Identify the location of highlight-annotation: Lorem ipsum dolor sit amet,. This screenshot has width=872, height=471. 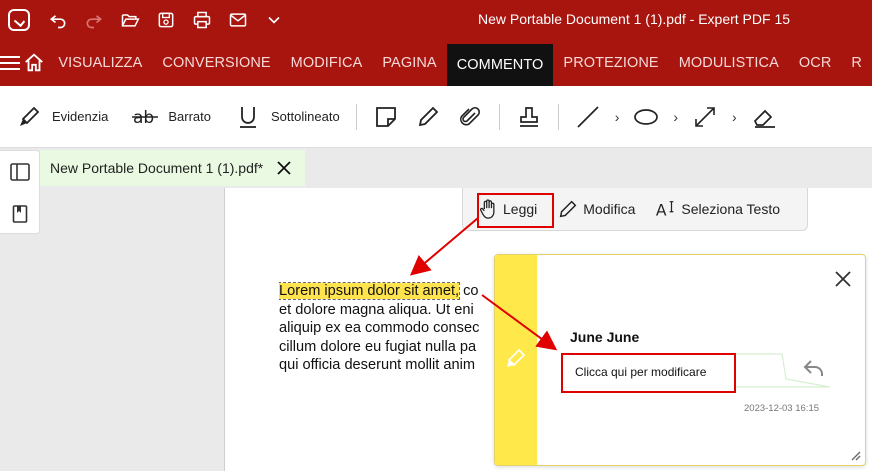
(370, 291).